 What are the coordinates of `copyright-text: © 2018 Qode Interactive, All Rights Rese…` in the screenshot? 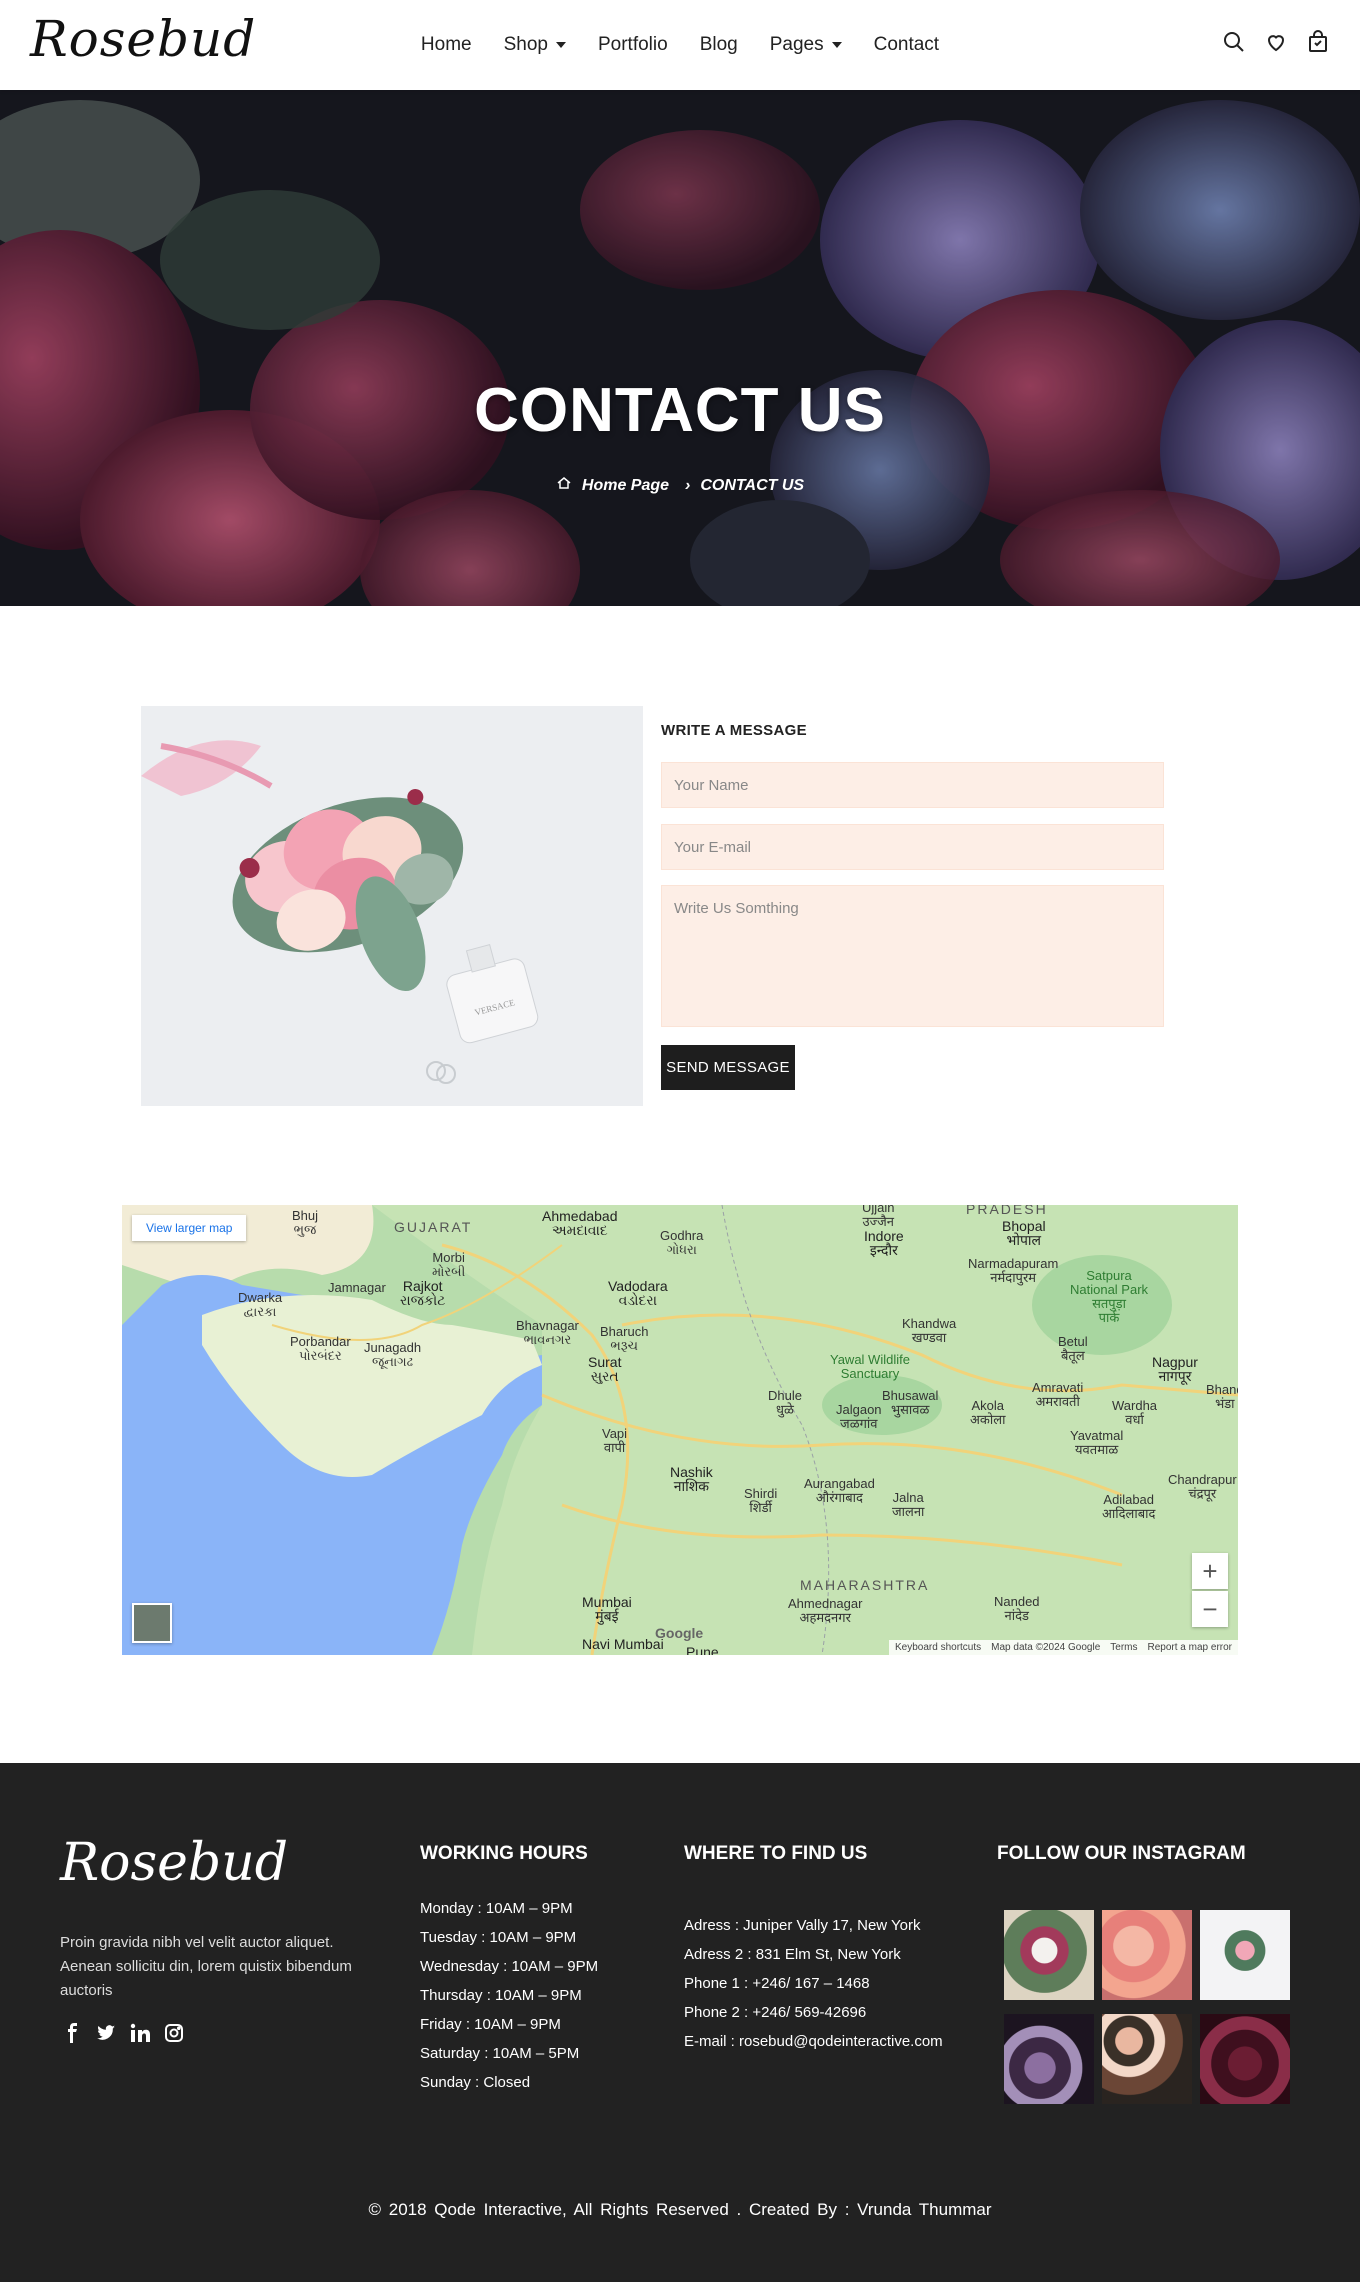 It's located at (680, 2209).